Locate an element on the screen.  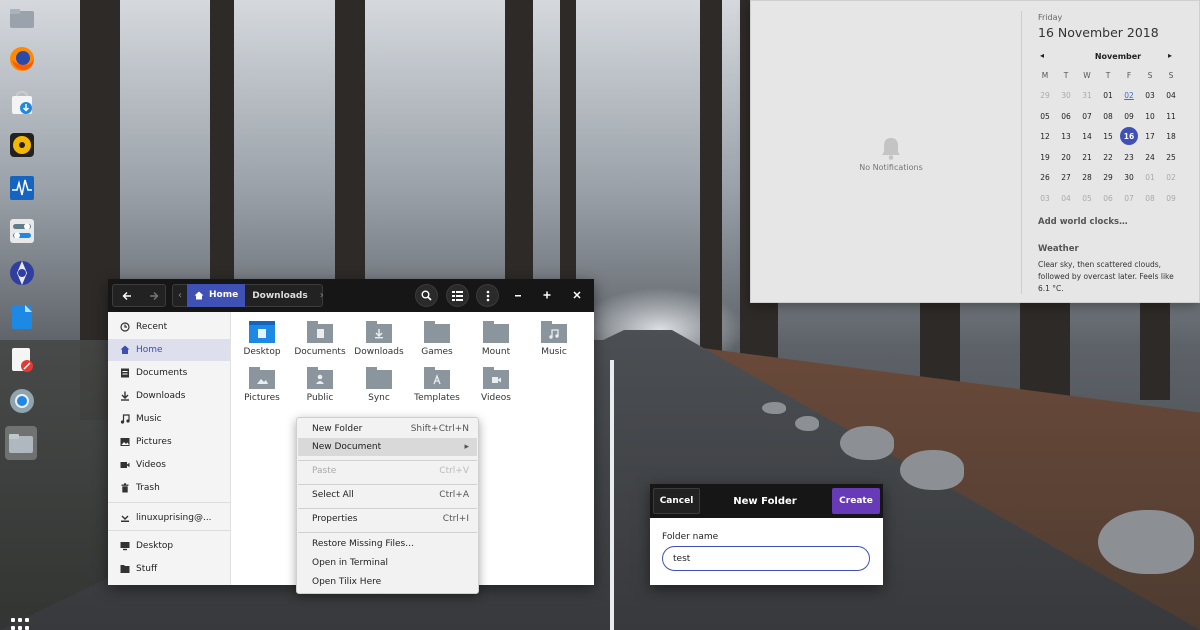
folder-name-input is located at coordinates (766, 558).